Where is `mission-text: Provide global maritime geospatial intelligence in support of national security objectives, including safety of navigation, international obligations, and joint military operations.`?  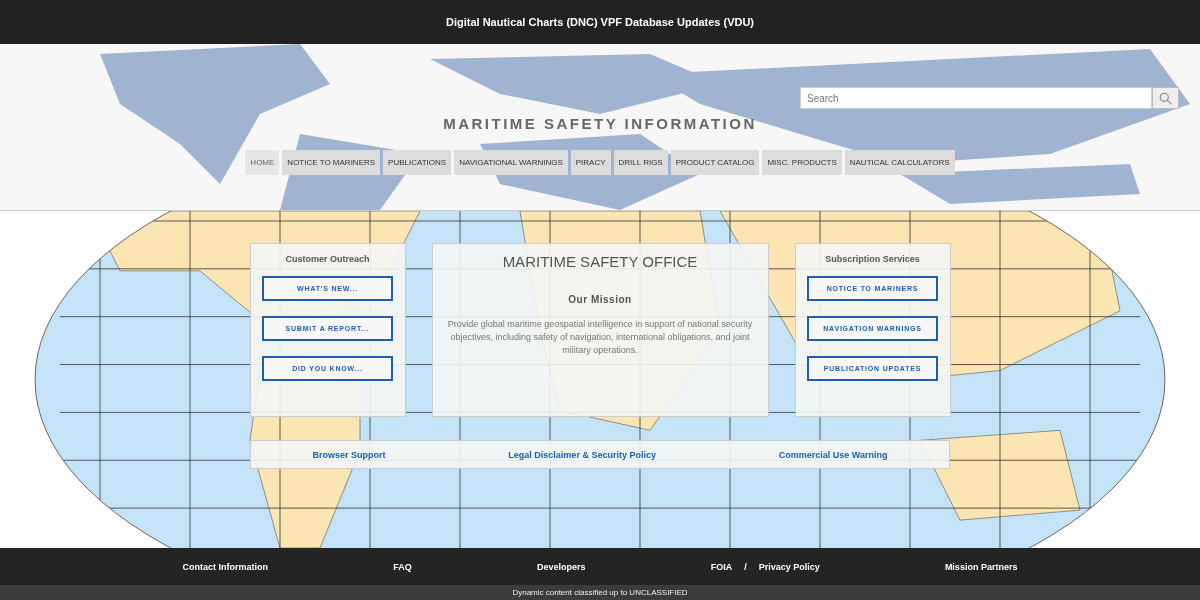 mission-text: Provide global maritime geospatial intelligence in support of national security objectives, including safety of navigation, international obligations, and joint military operations. is located at coordinates (600, 337).